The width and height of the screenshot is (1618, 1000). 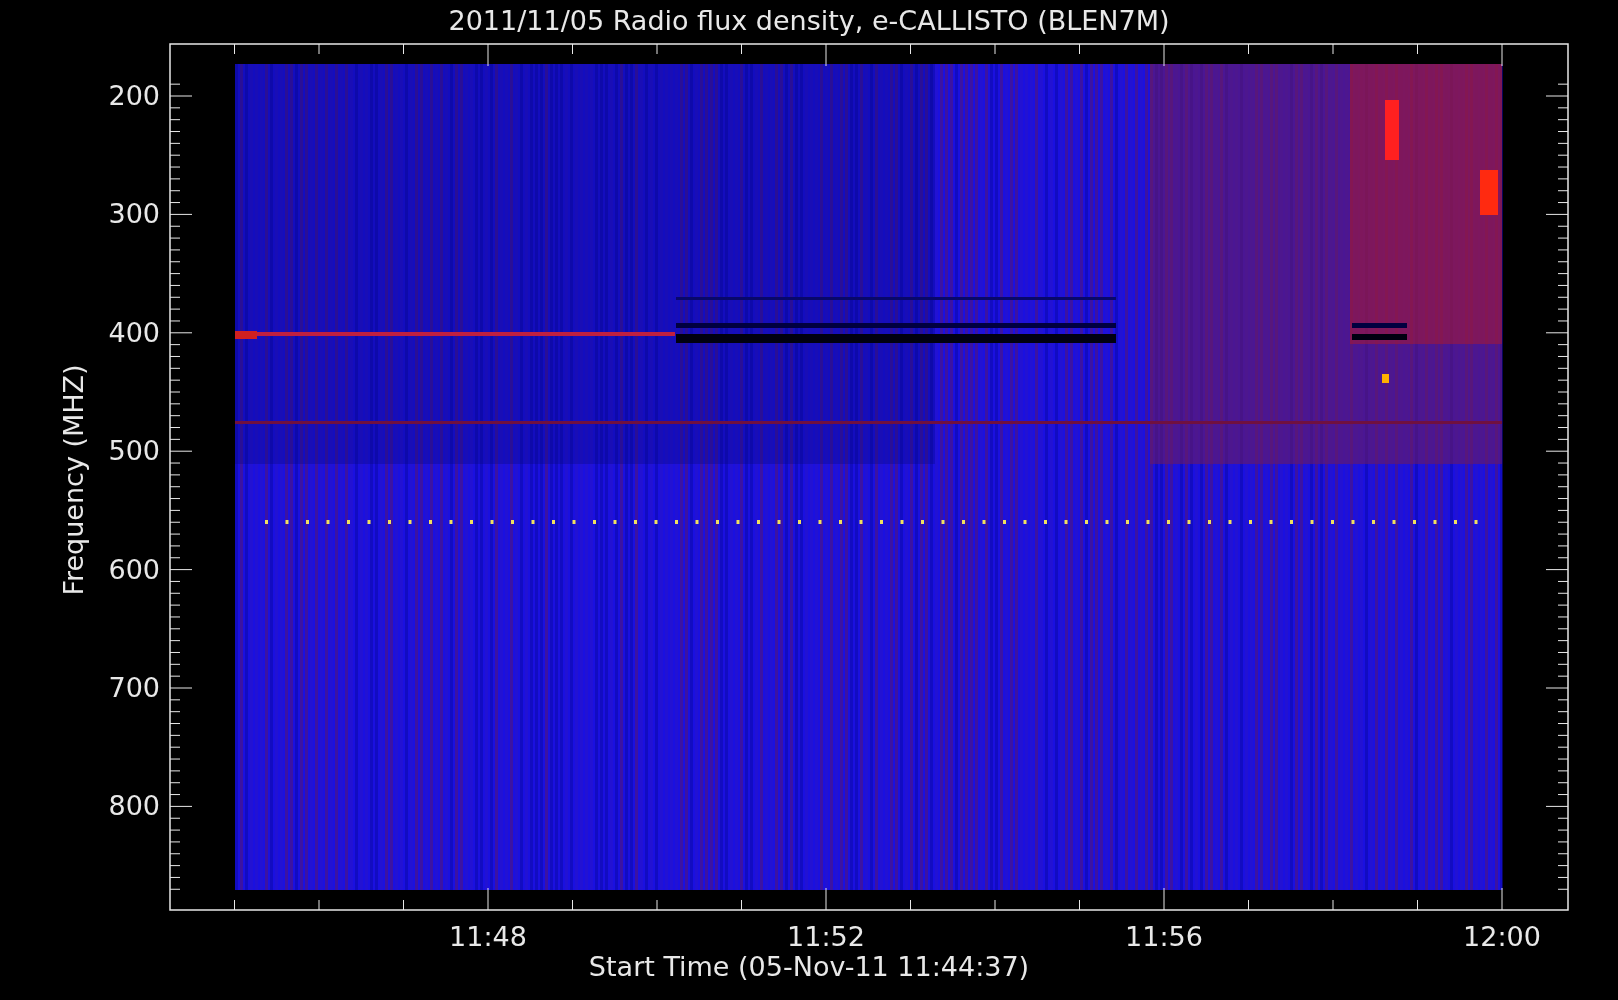 What do you see at coordinates (134, 806) in the screenshot?
I see `y-tick-label: 800` at bounding box center [134, 806].